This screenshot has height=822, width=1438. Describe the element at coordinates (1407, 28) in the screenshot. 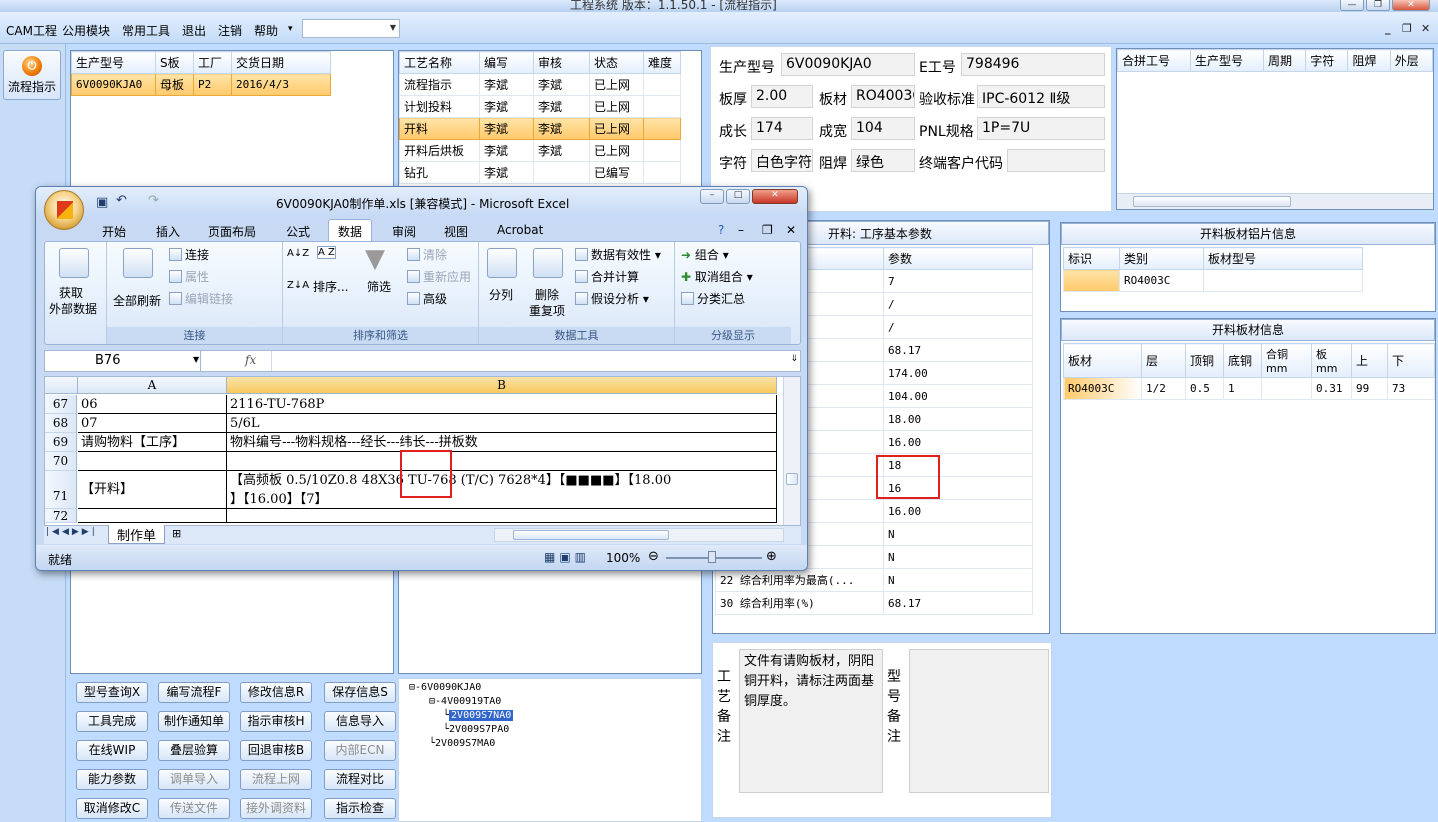

I see `mdi-restore-icon: ❐` at that location.